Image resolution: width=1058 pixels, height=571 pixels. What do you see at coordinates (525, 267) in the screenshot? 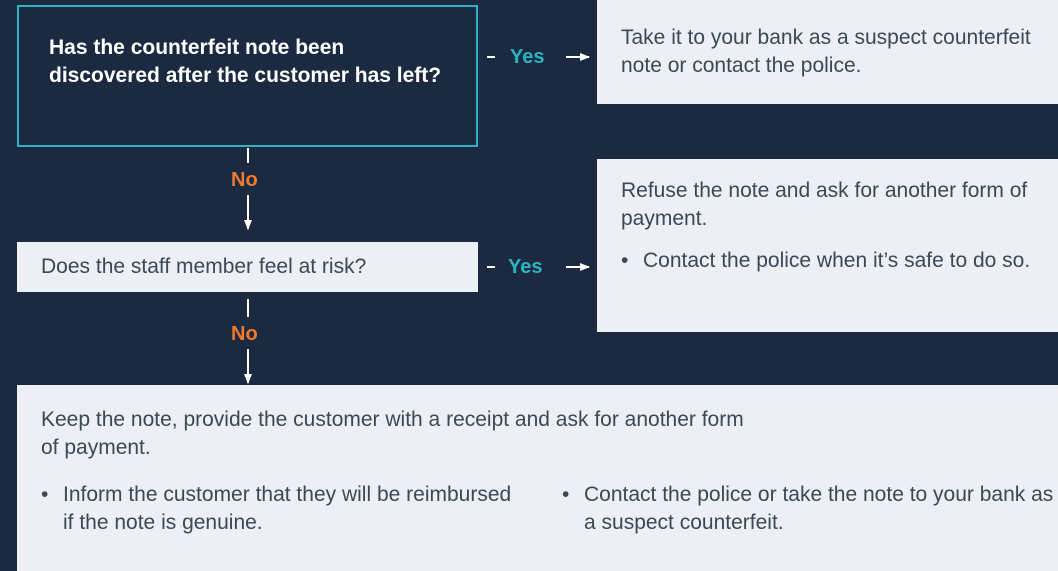
I see `q2-yes-label: Yes` at bounding box center [525, 267].